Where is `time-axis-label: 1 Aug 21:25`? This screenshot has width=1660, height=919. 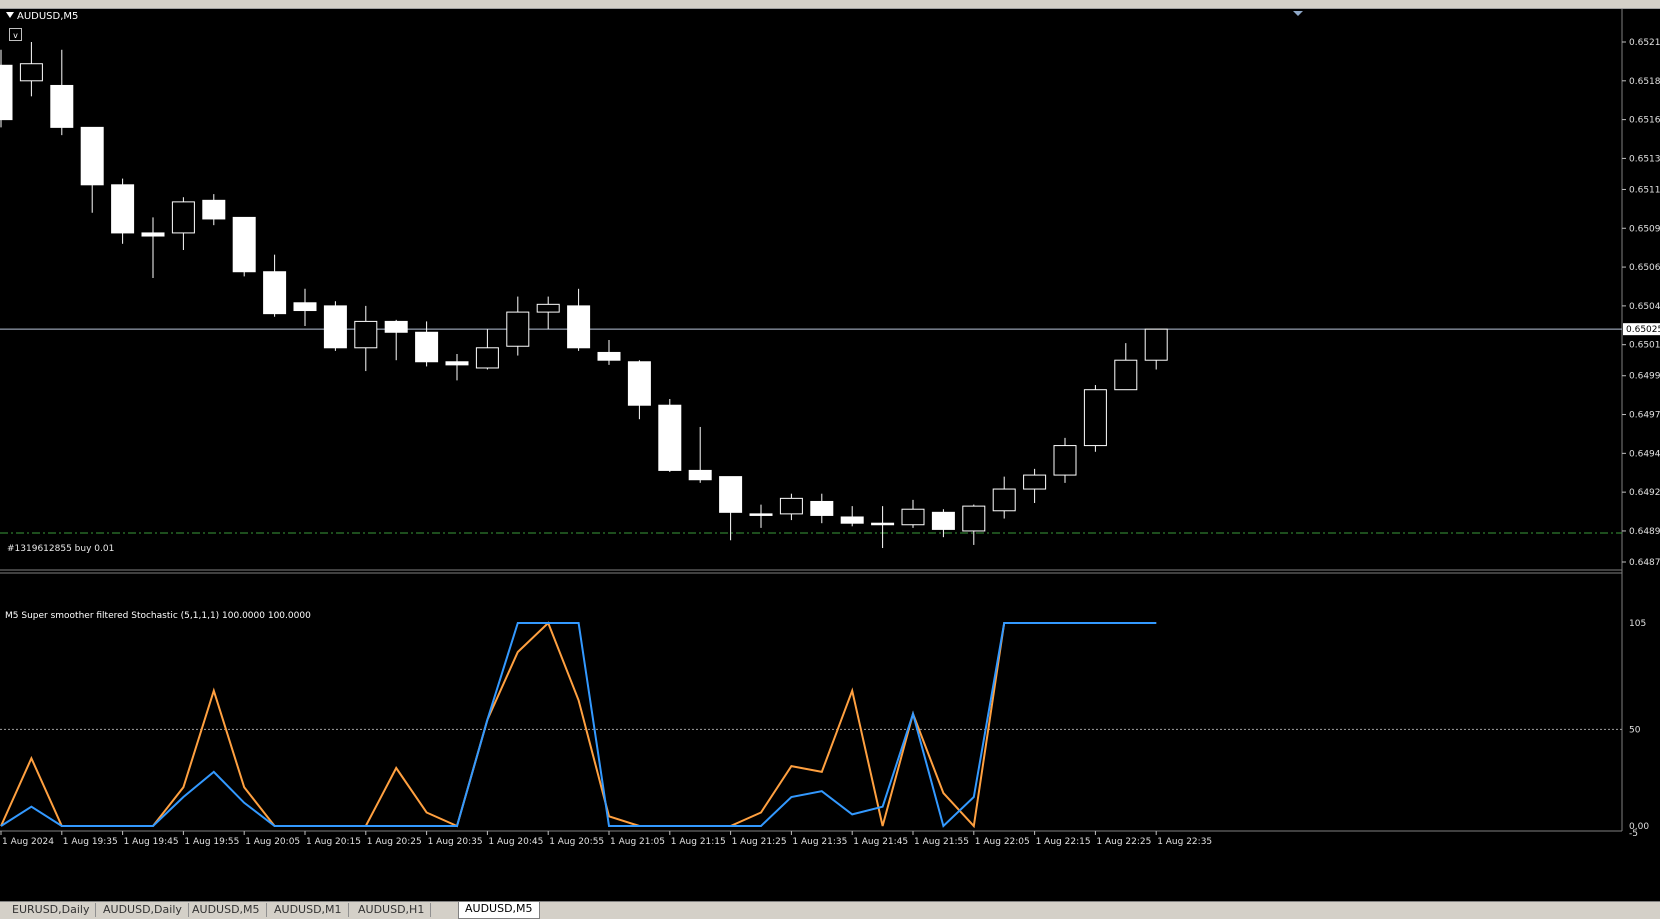 time-axis-label: 1 Aug 21:25 is located at coordinates (759, 842).